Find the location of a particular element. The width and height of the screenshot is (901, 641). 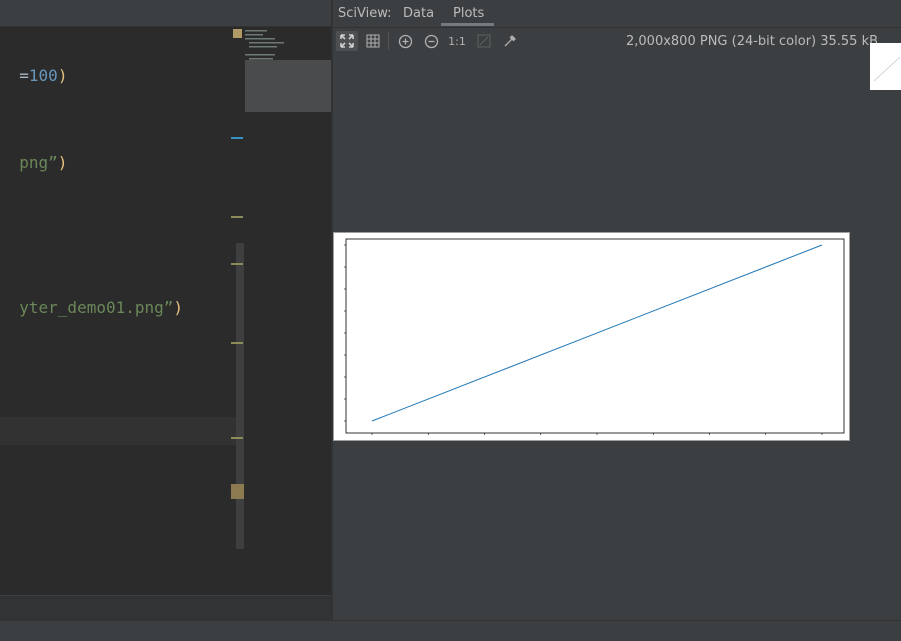

code-line: png”) is located at coordinates (33, 153).